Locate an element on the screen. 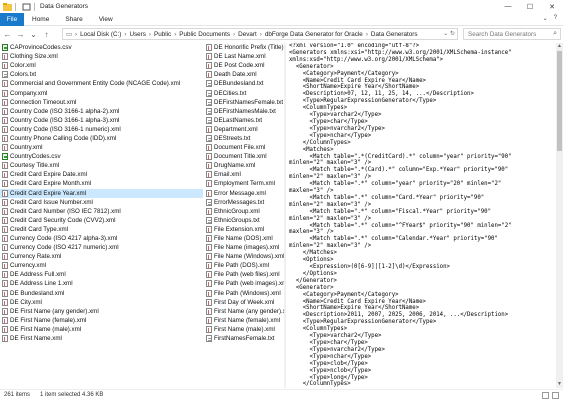  preview-line: <Type>nchar</Type> is located at coordinates (330, 135).